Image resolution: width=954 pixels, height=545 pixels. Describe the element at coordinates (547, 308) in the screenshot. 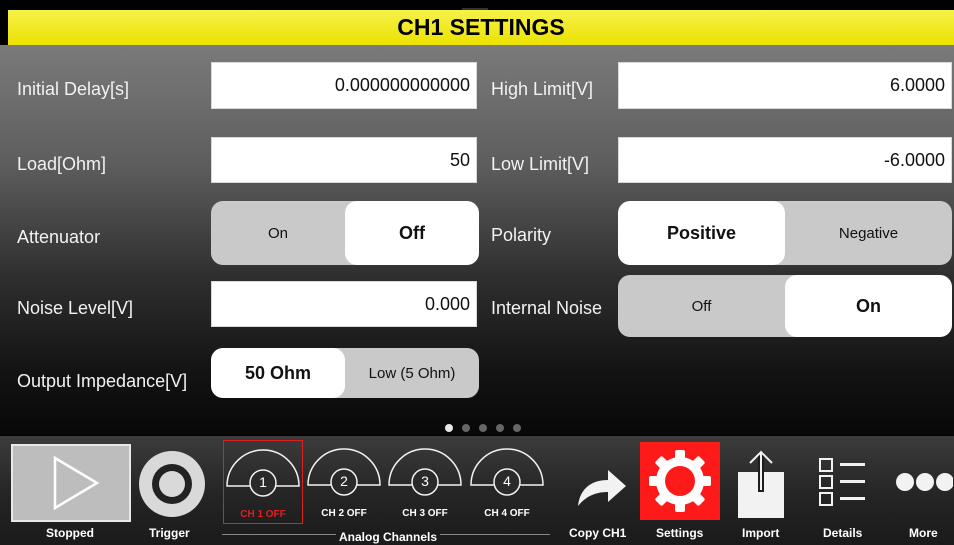

I see `internal-noise-label: Internal Noise` at that location.